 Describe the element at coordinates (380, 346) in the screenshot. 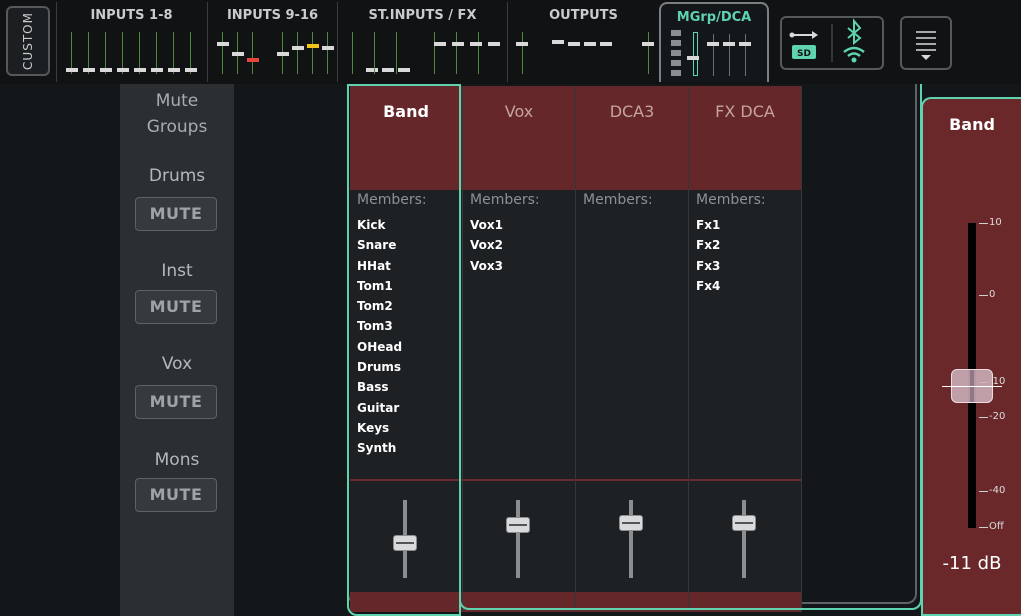

I see `member-item: OHead` at that location.